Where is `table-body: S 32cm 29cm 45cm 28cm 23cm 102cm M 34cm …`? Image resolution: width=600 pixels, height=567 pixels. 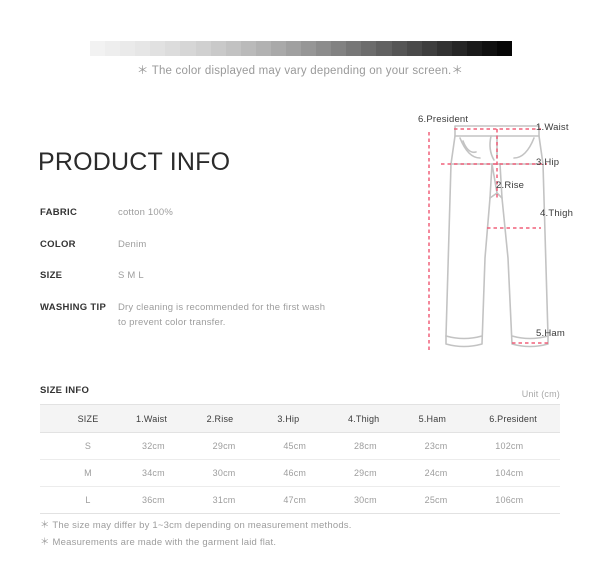
table-body: S 32cm 29cm 45cm 28cm 23cm 102cm M 34cm … is located at coordinates (300, 473).